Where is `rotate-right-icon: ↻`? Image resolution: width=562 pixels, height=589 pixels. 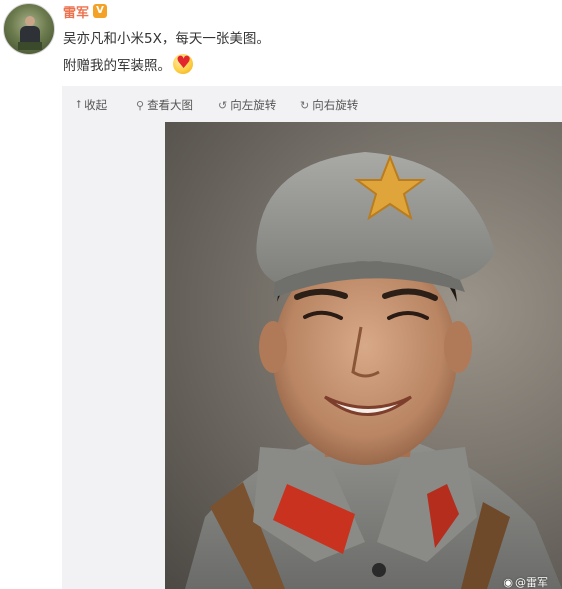
rotate-right-icon: ↻ is located at coordinates (305, 105).